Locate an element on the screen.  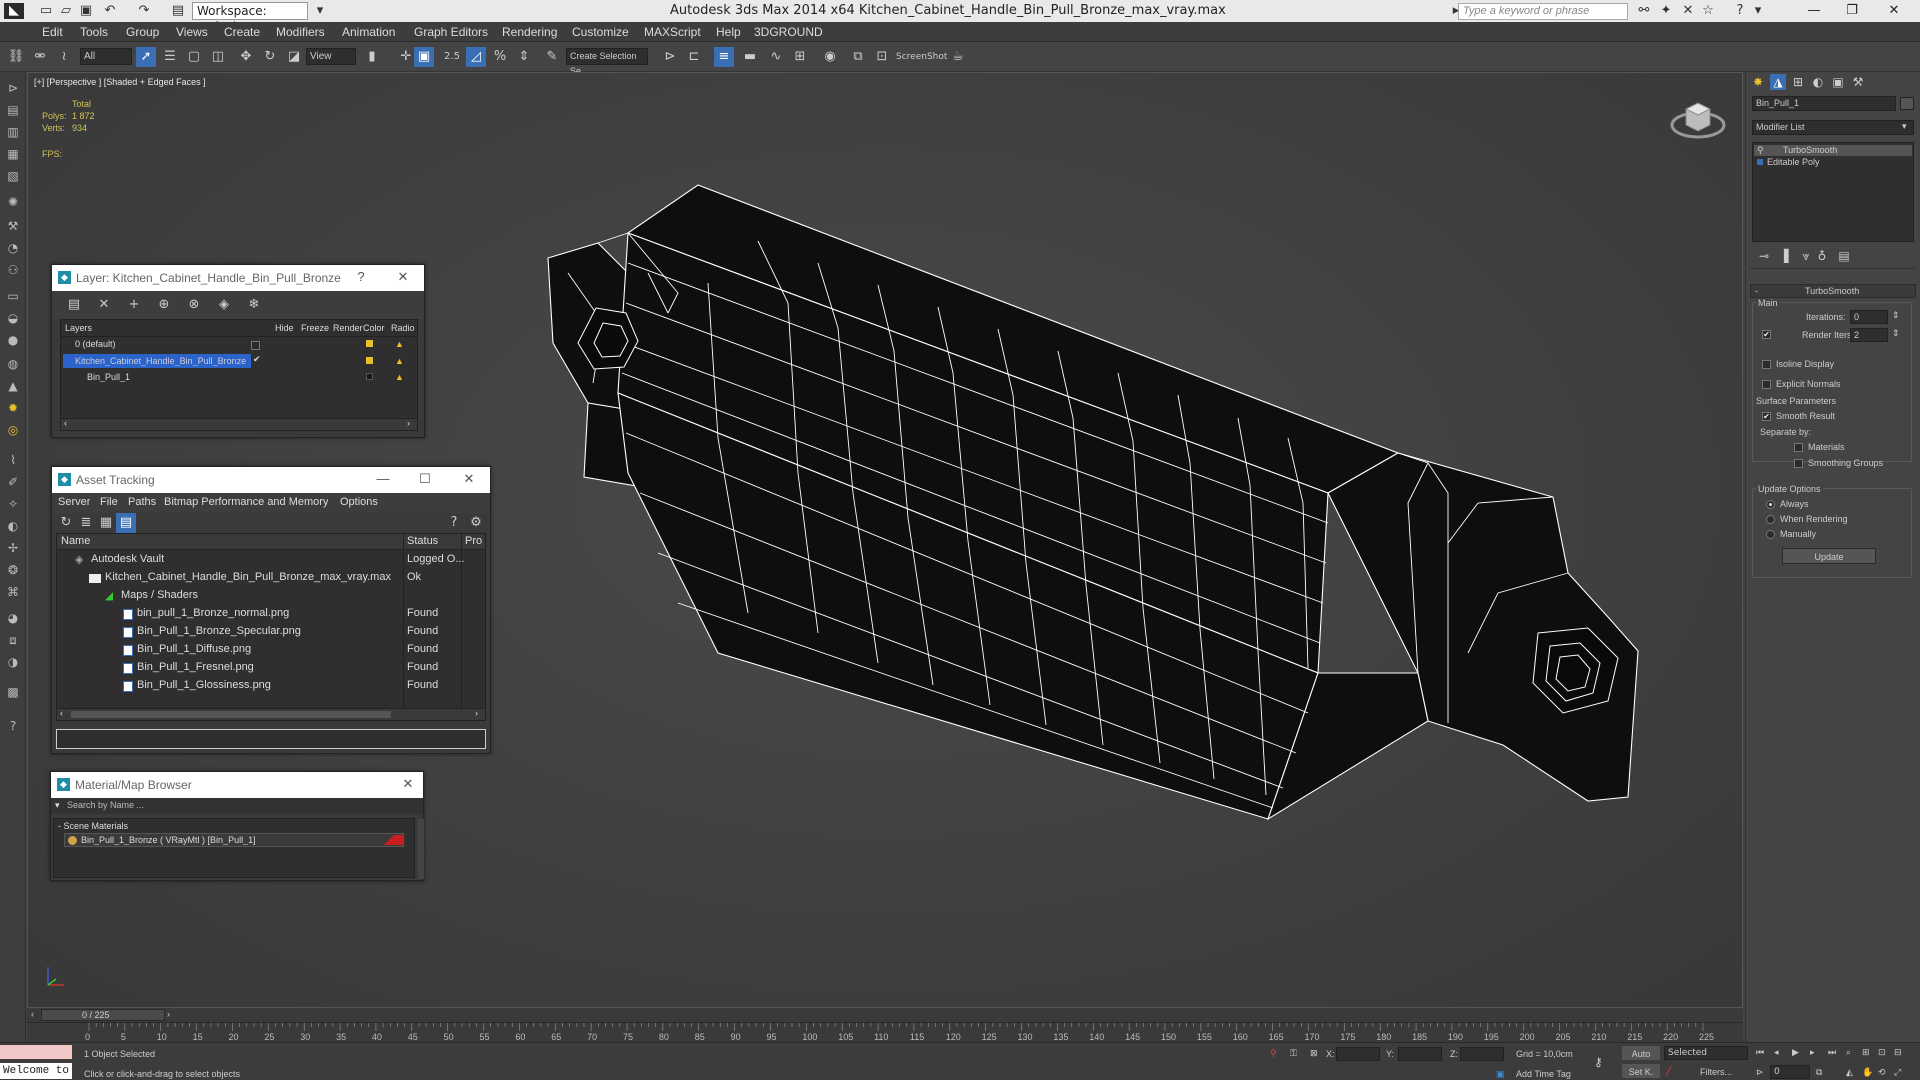
strip-toggle-icon: ◑ is located at coordinates (13, 662).